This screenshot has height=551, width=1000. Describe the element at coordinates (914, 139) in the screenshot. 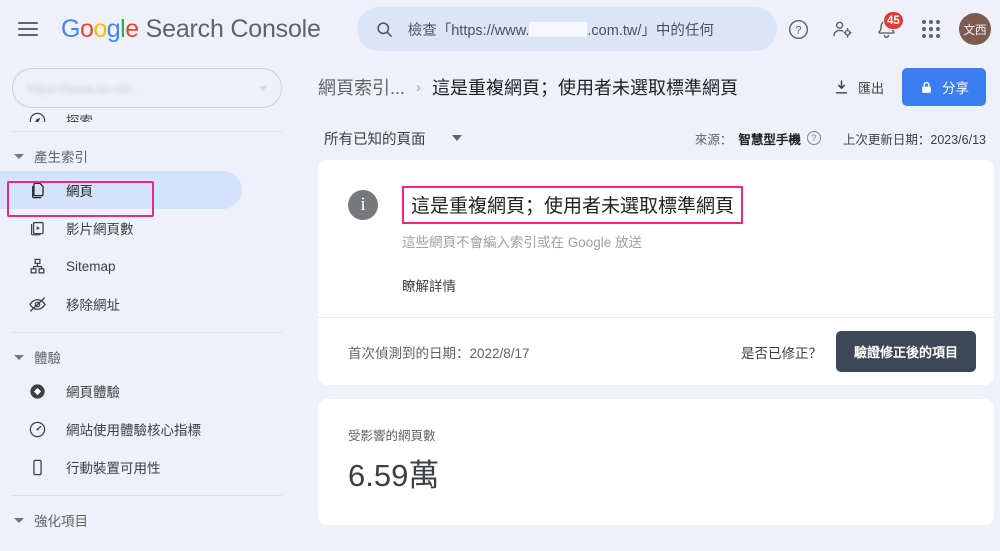

I see `last-updated: 上次更新日期：2023/6/13` at that location.